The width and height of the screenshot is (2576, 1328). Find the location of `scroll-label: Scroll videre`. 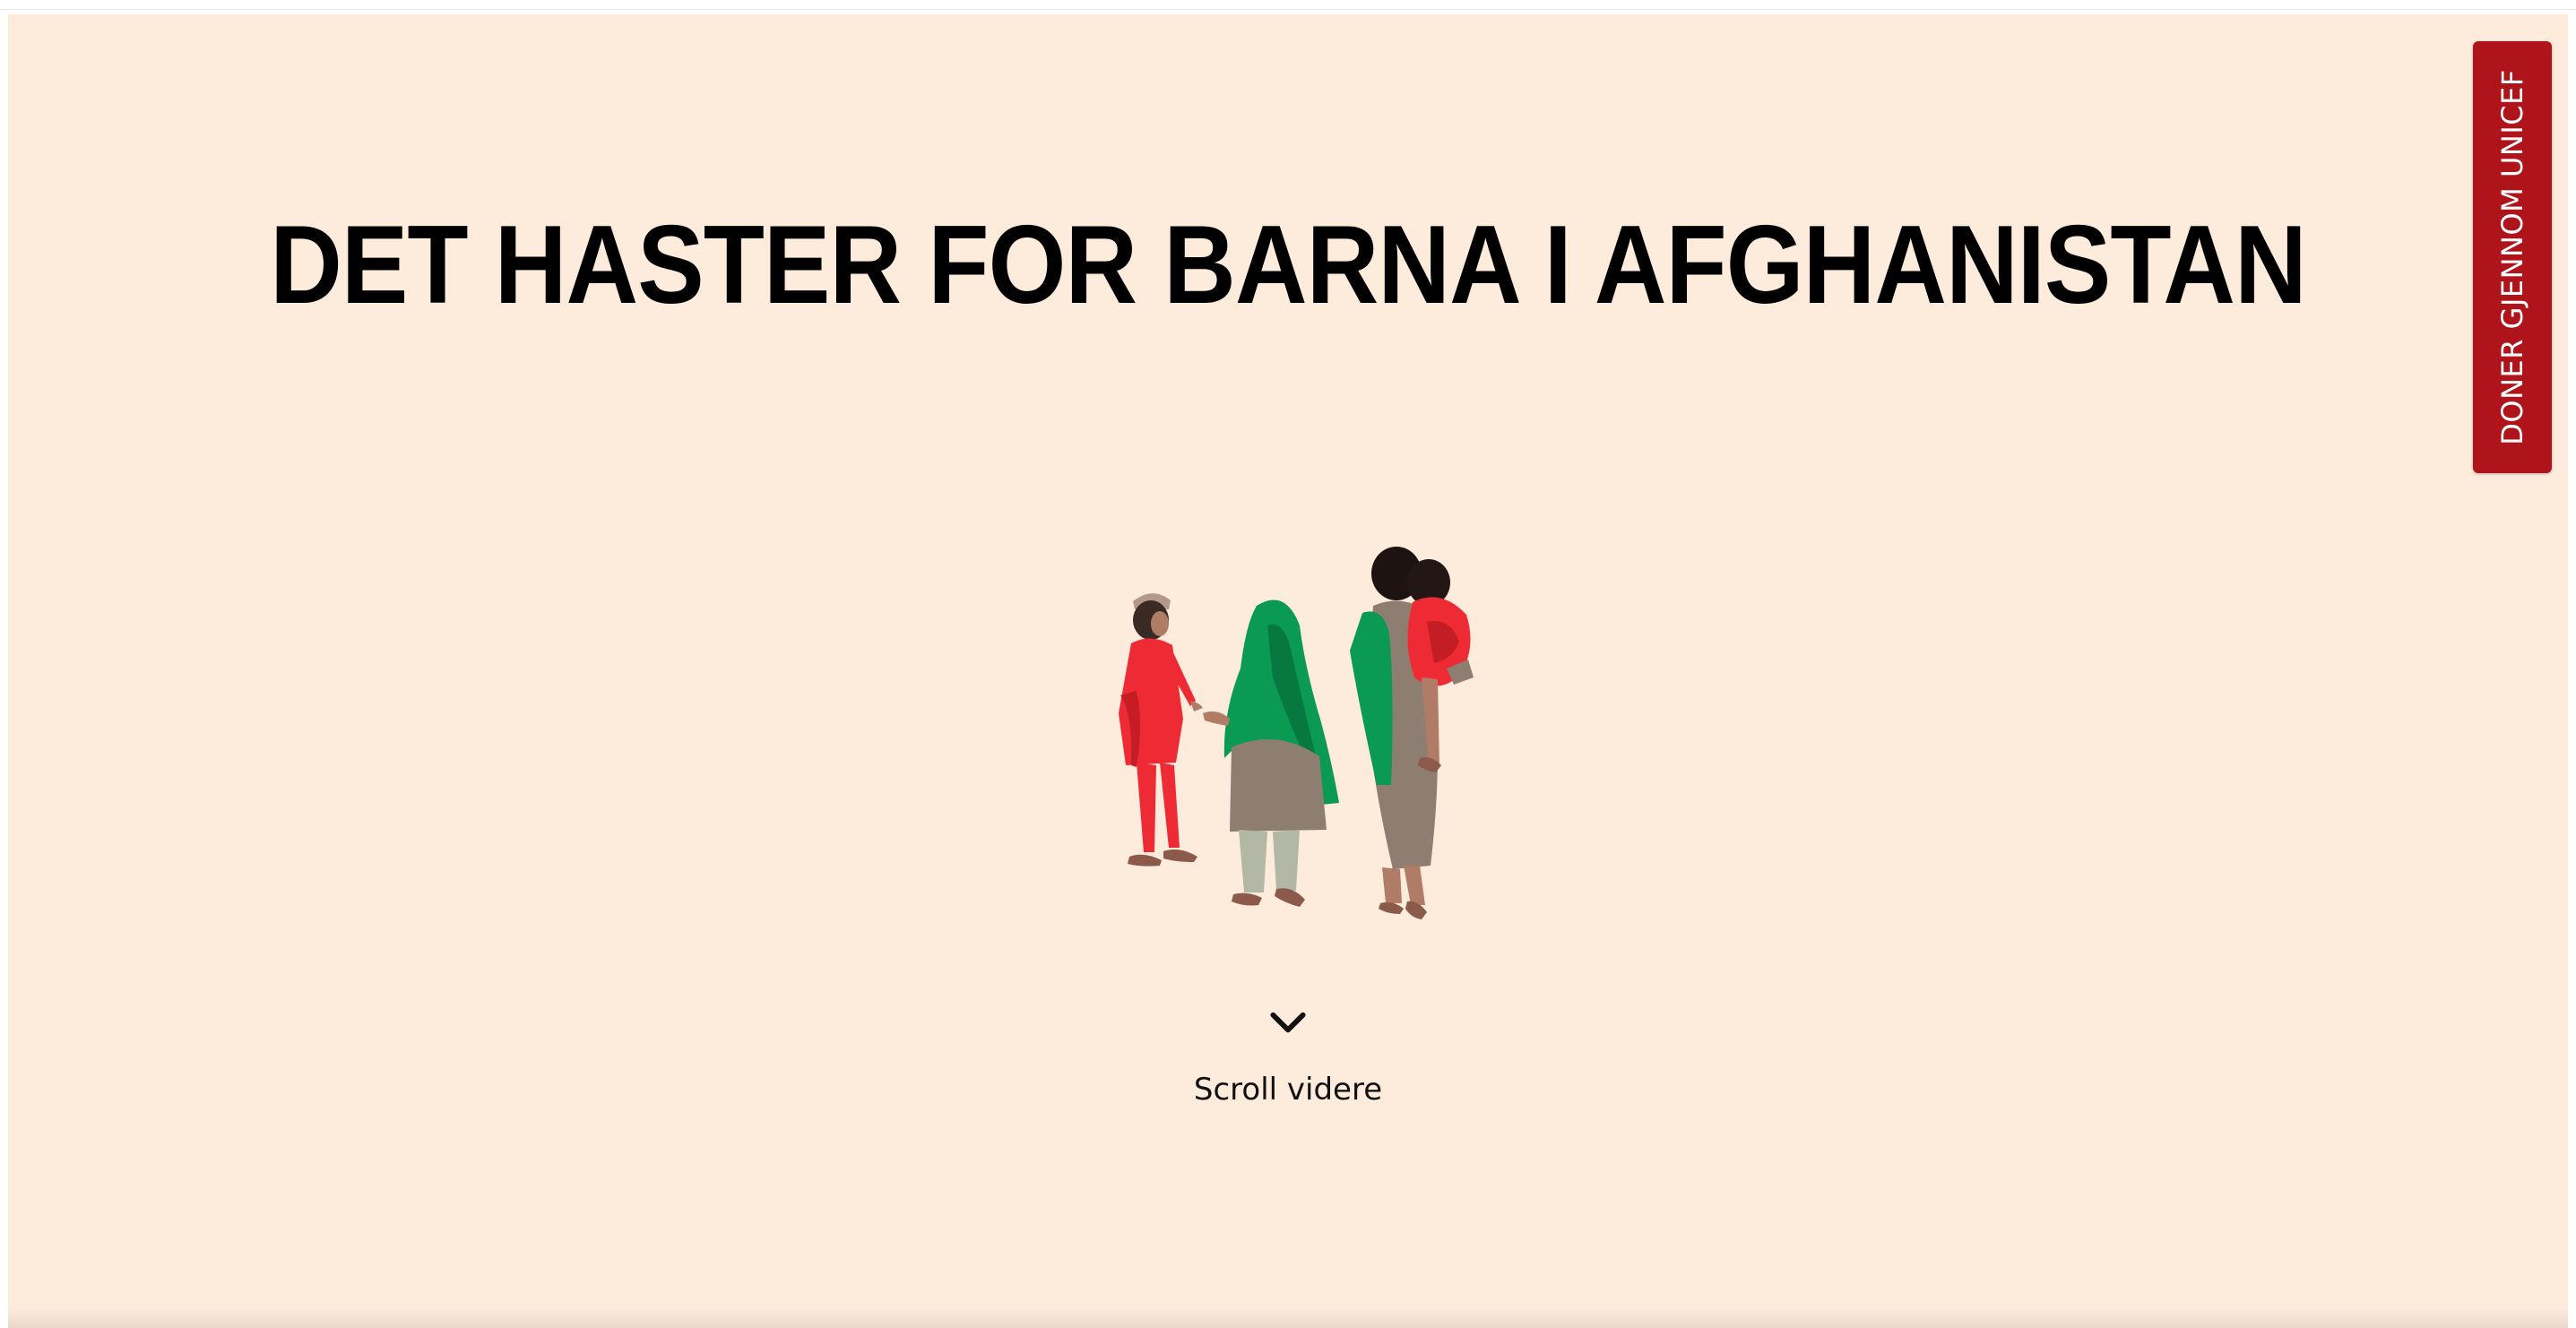

scroll-label: Scroll videre is located at coordinates (1288, 1090).